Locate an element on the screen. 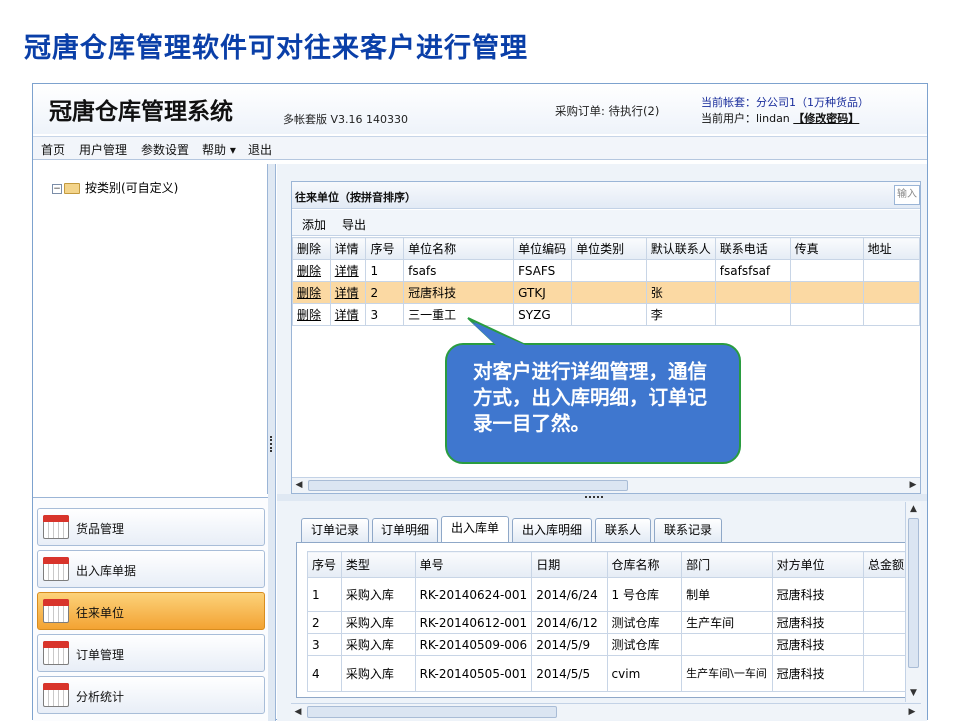 The image size is (960, 721). column-header: 联系电话 is located at coordinates (752, 248).